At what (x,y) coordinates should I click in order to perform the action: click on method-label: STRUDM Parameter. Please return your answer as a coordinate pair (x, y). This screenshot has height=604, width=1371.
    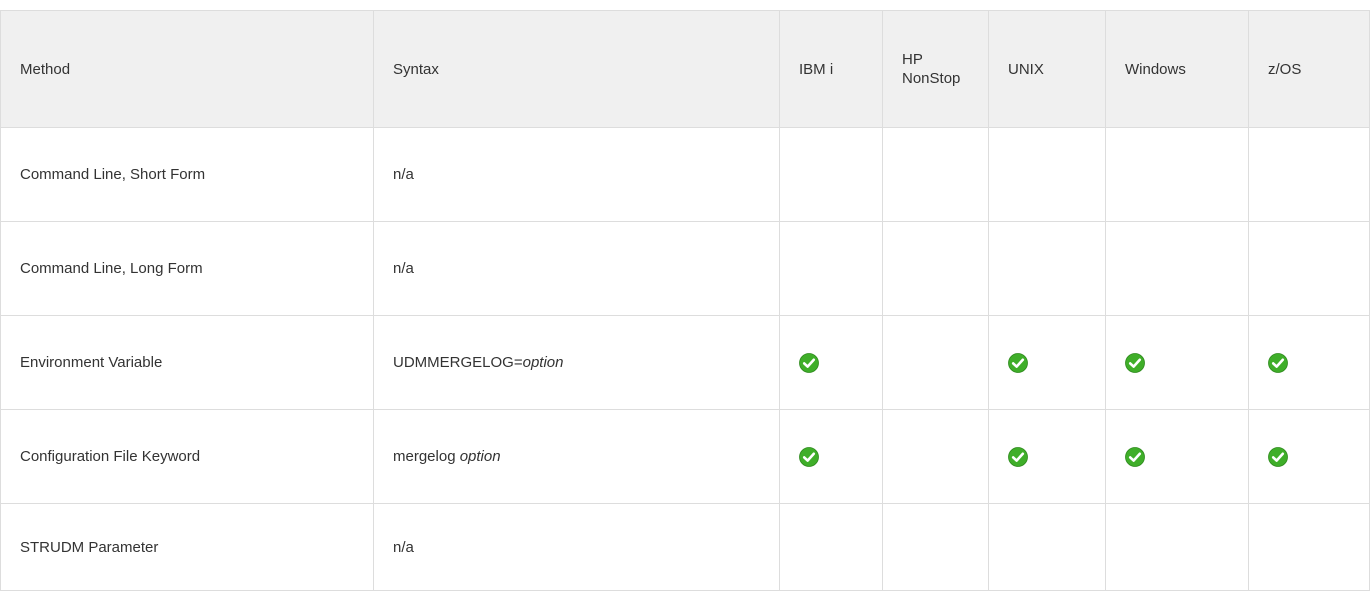
    Looking at the image, I should click on (89, 547).